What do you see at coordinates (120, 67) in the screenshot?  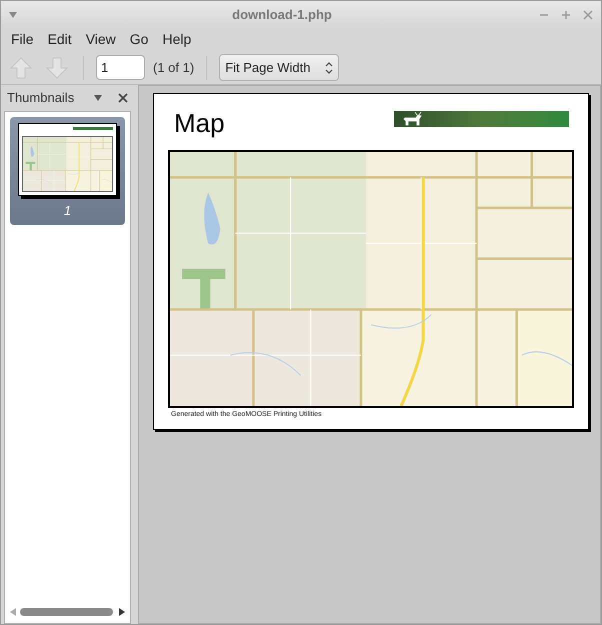 I see `page-number-field: 1` at bounding box center [120, 67].